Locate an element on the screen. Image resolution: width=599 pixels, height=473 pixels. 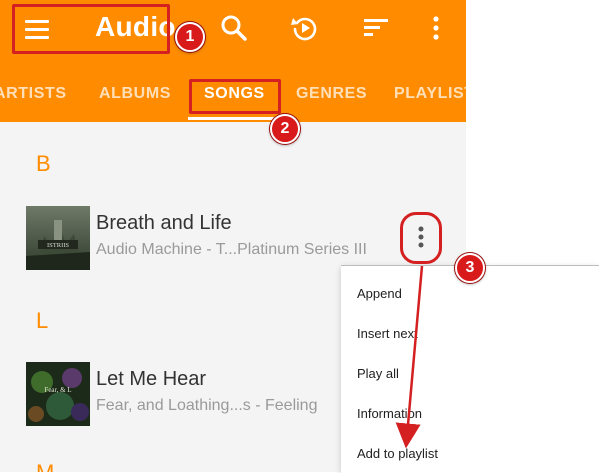
annotation-callout-3: 3 is located at coordinates (470, 268).